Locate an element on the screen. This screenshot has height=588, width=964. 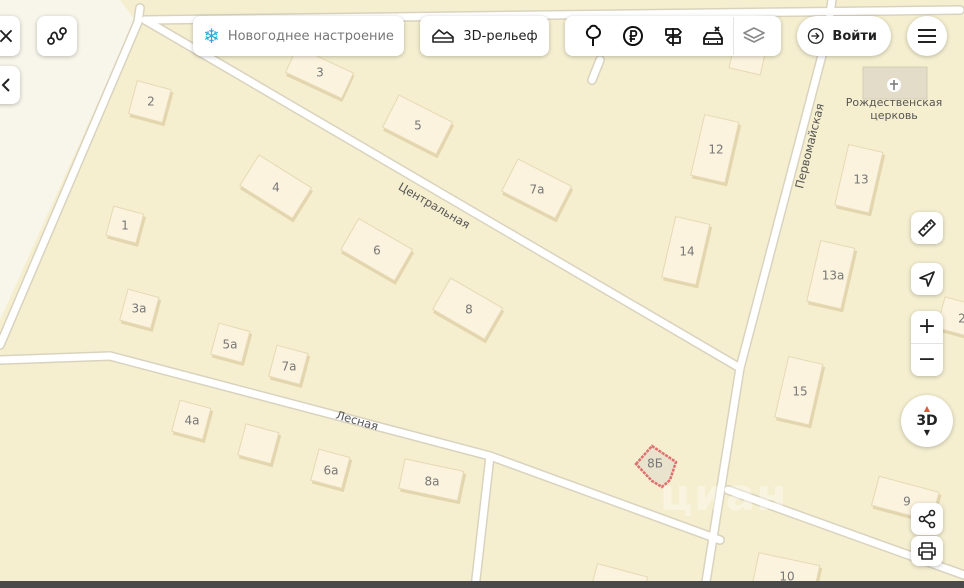
layer-services-button is located at coordinates (713, 36).